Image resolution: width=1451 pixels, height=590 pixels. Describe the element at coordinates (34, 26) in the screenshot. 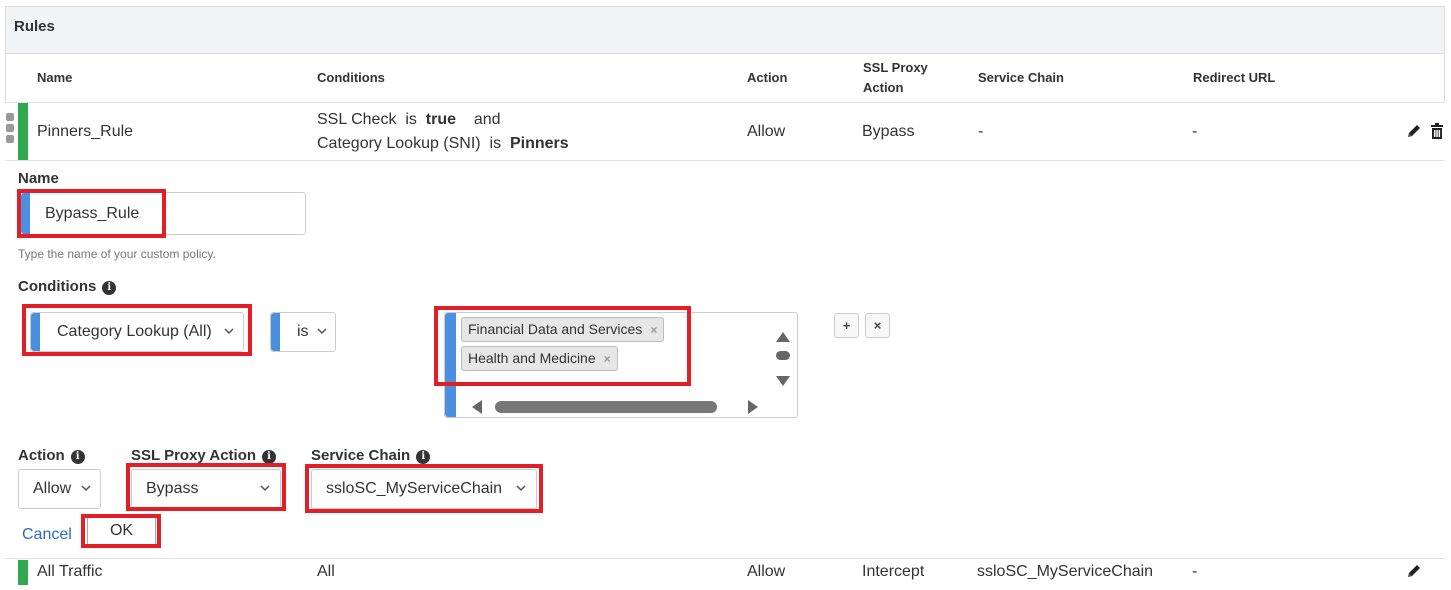

I see `panel-title: Rules` at that location.